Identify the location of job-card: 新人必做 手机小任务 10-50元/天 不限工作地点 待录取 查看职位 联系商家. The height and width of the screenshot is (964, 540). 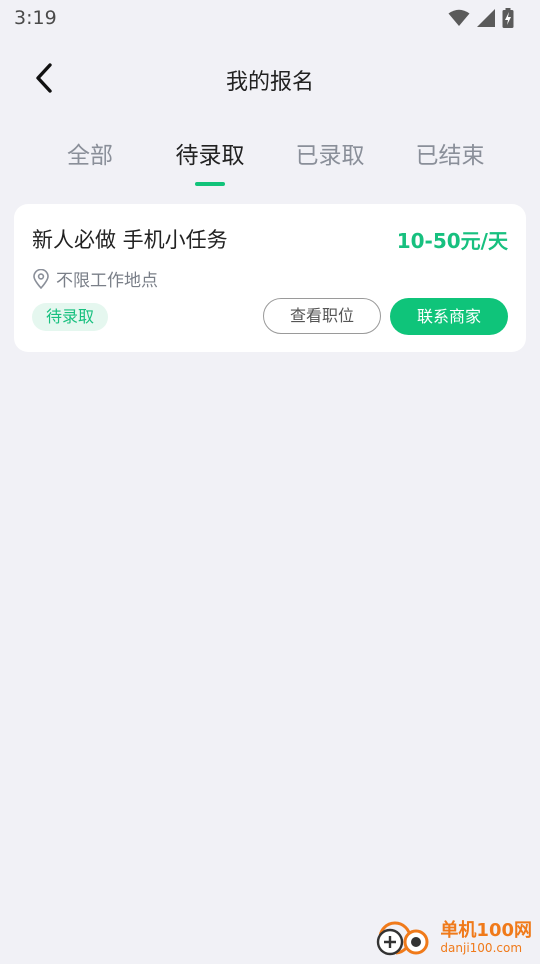
(270, 278).